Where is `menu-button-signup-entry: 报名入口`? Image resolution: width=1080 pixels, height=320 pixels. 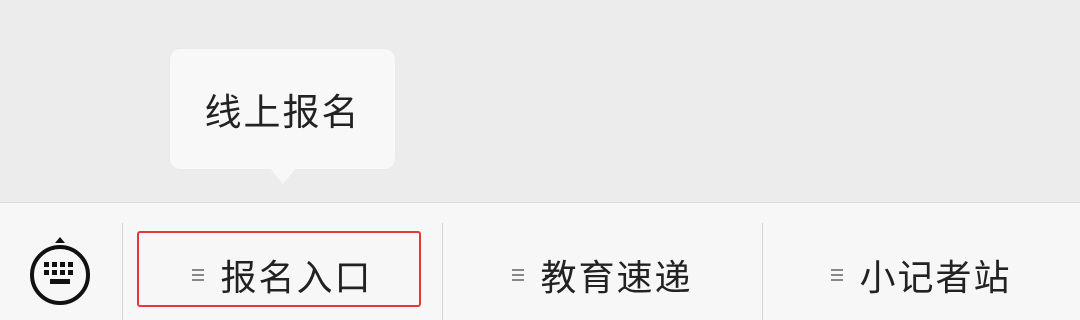 menu-button-signup-entry: 报名入口 is located at coordinates (282, 261).